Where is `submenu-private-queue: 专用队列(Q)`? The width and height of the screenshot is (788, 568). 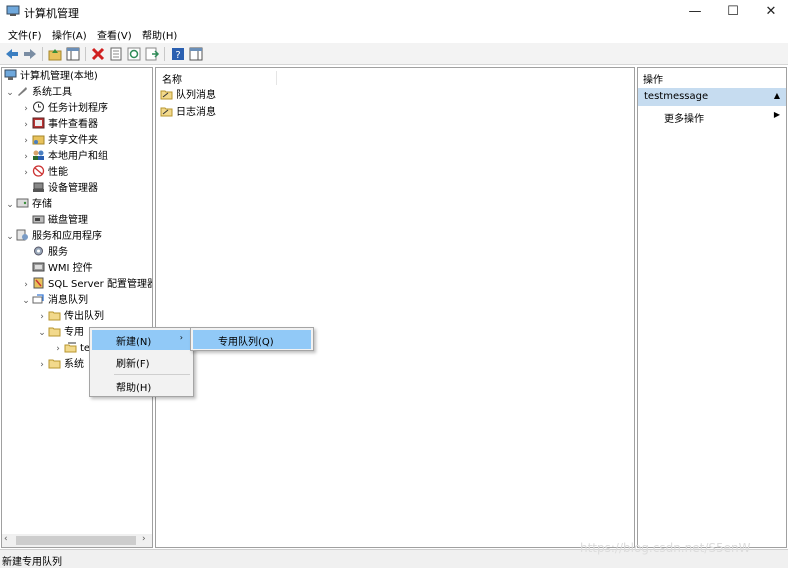
submenu-private-queue: 专用队列(Q) is located at coordinates (252, 339).